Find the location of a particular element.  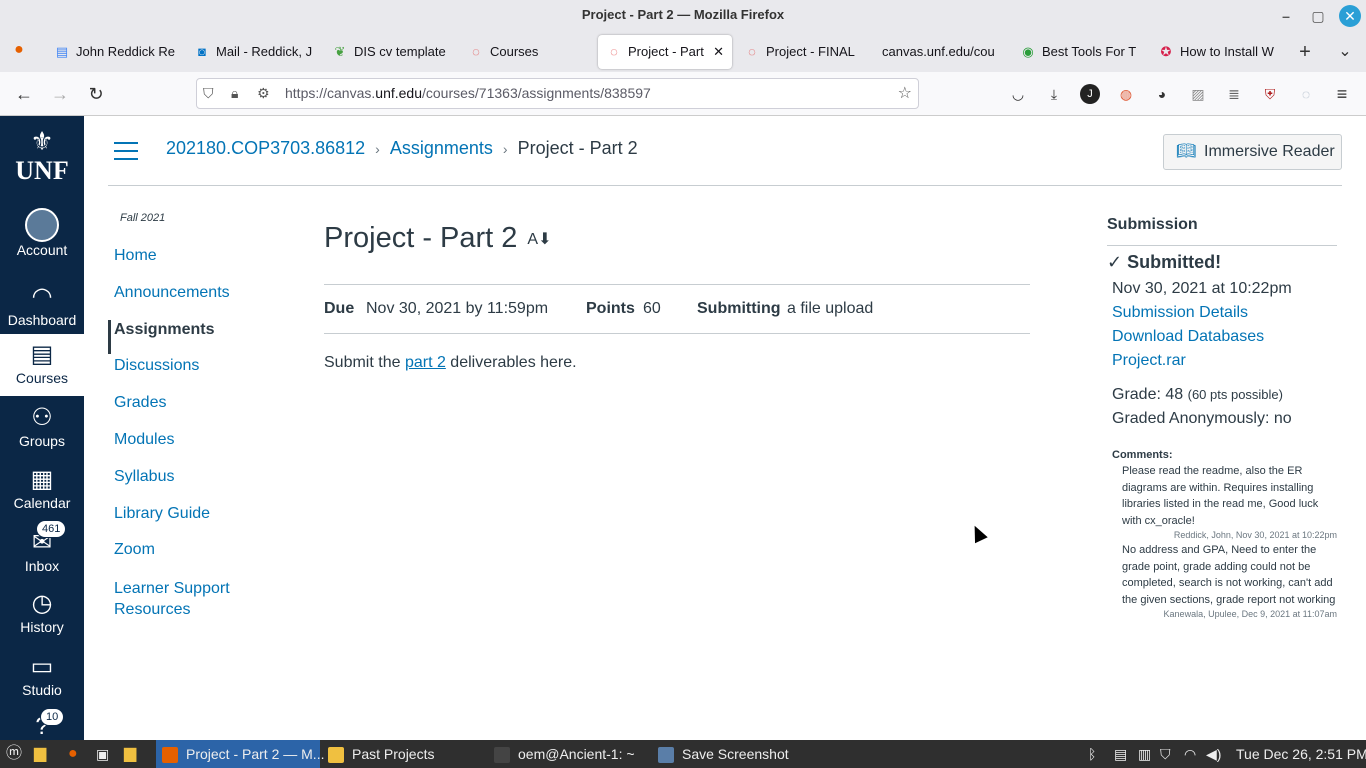

ublock-icon: ⛨ is located at coordinates (1270, 94).